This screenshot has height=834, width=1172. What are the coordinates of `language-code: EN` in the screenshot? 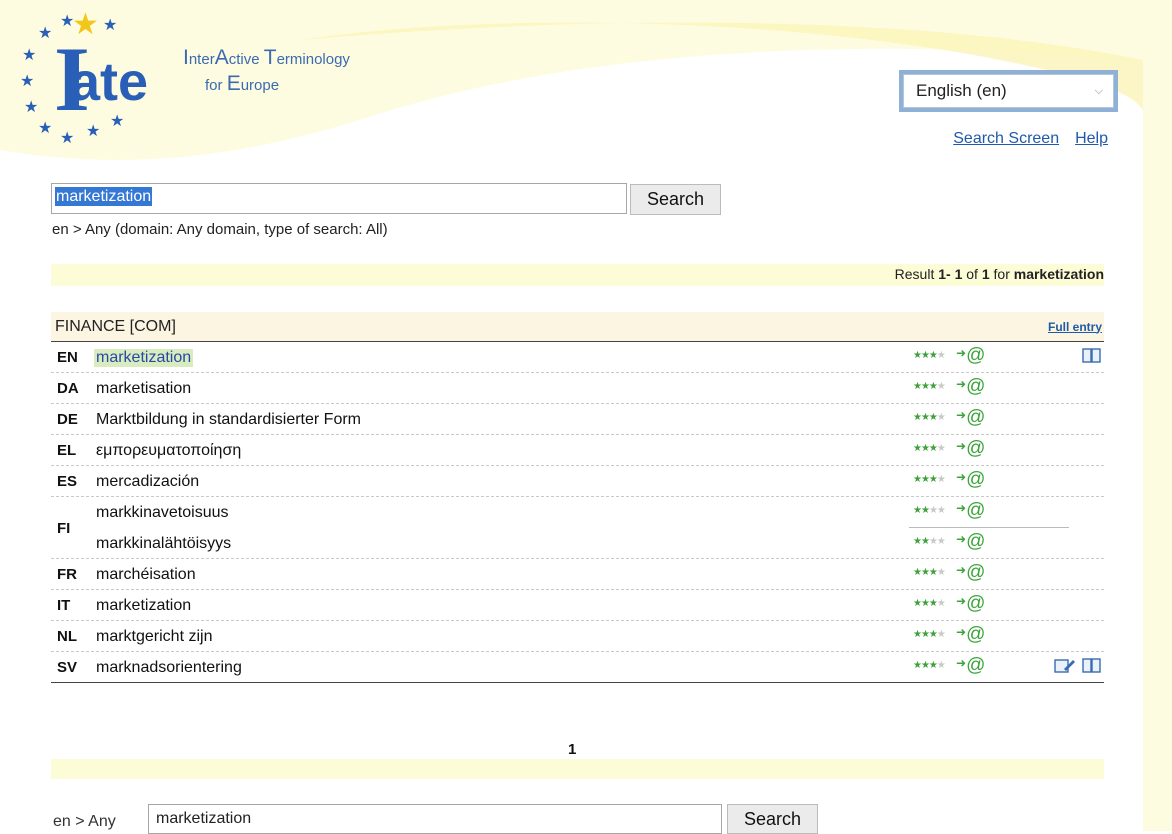 It's located at (67, 357).